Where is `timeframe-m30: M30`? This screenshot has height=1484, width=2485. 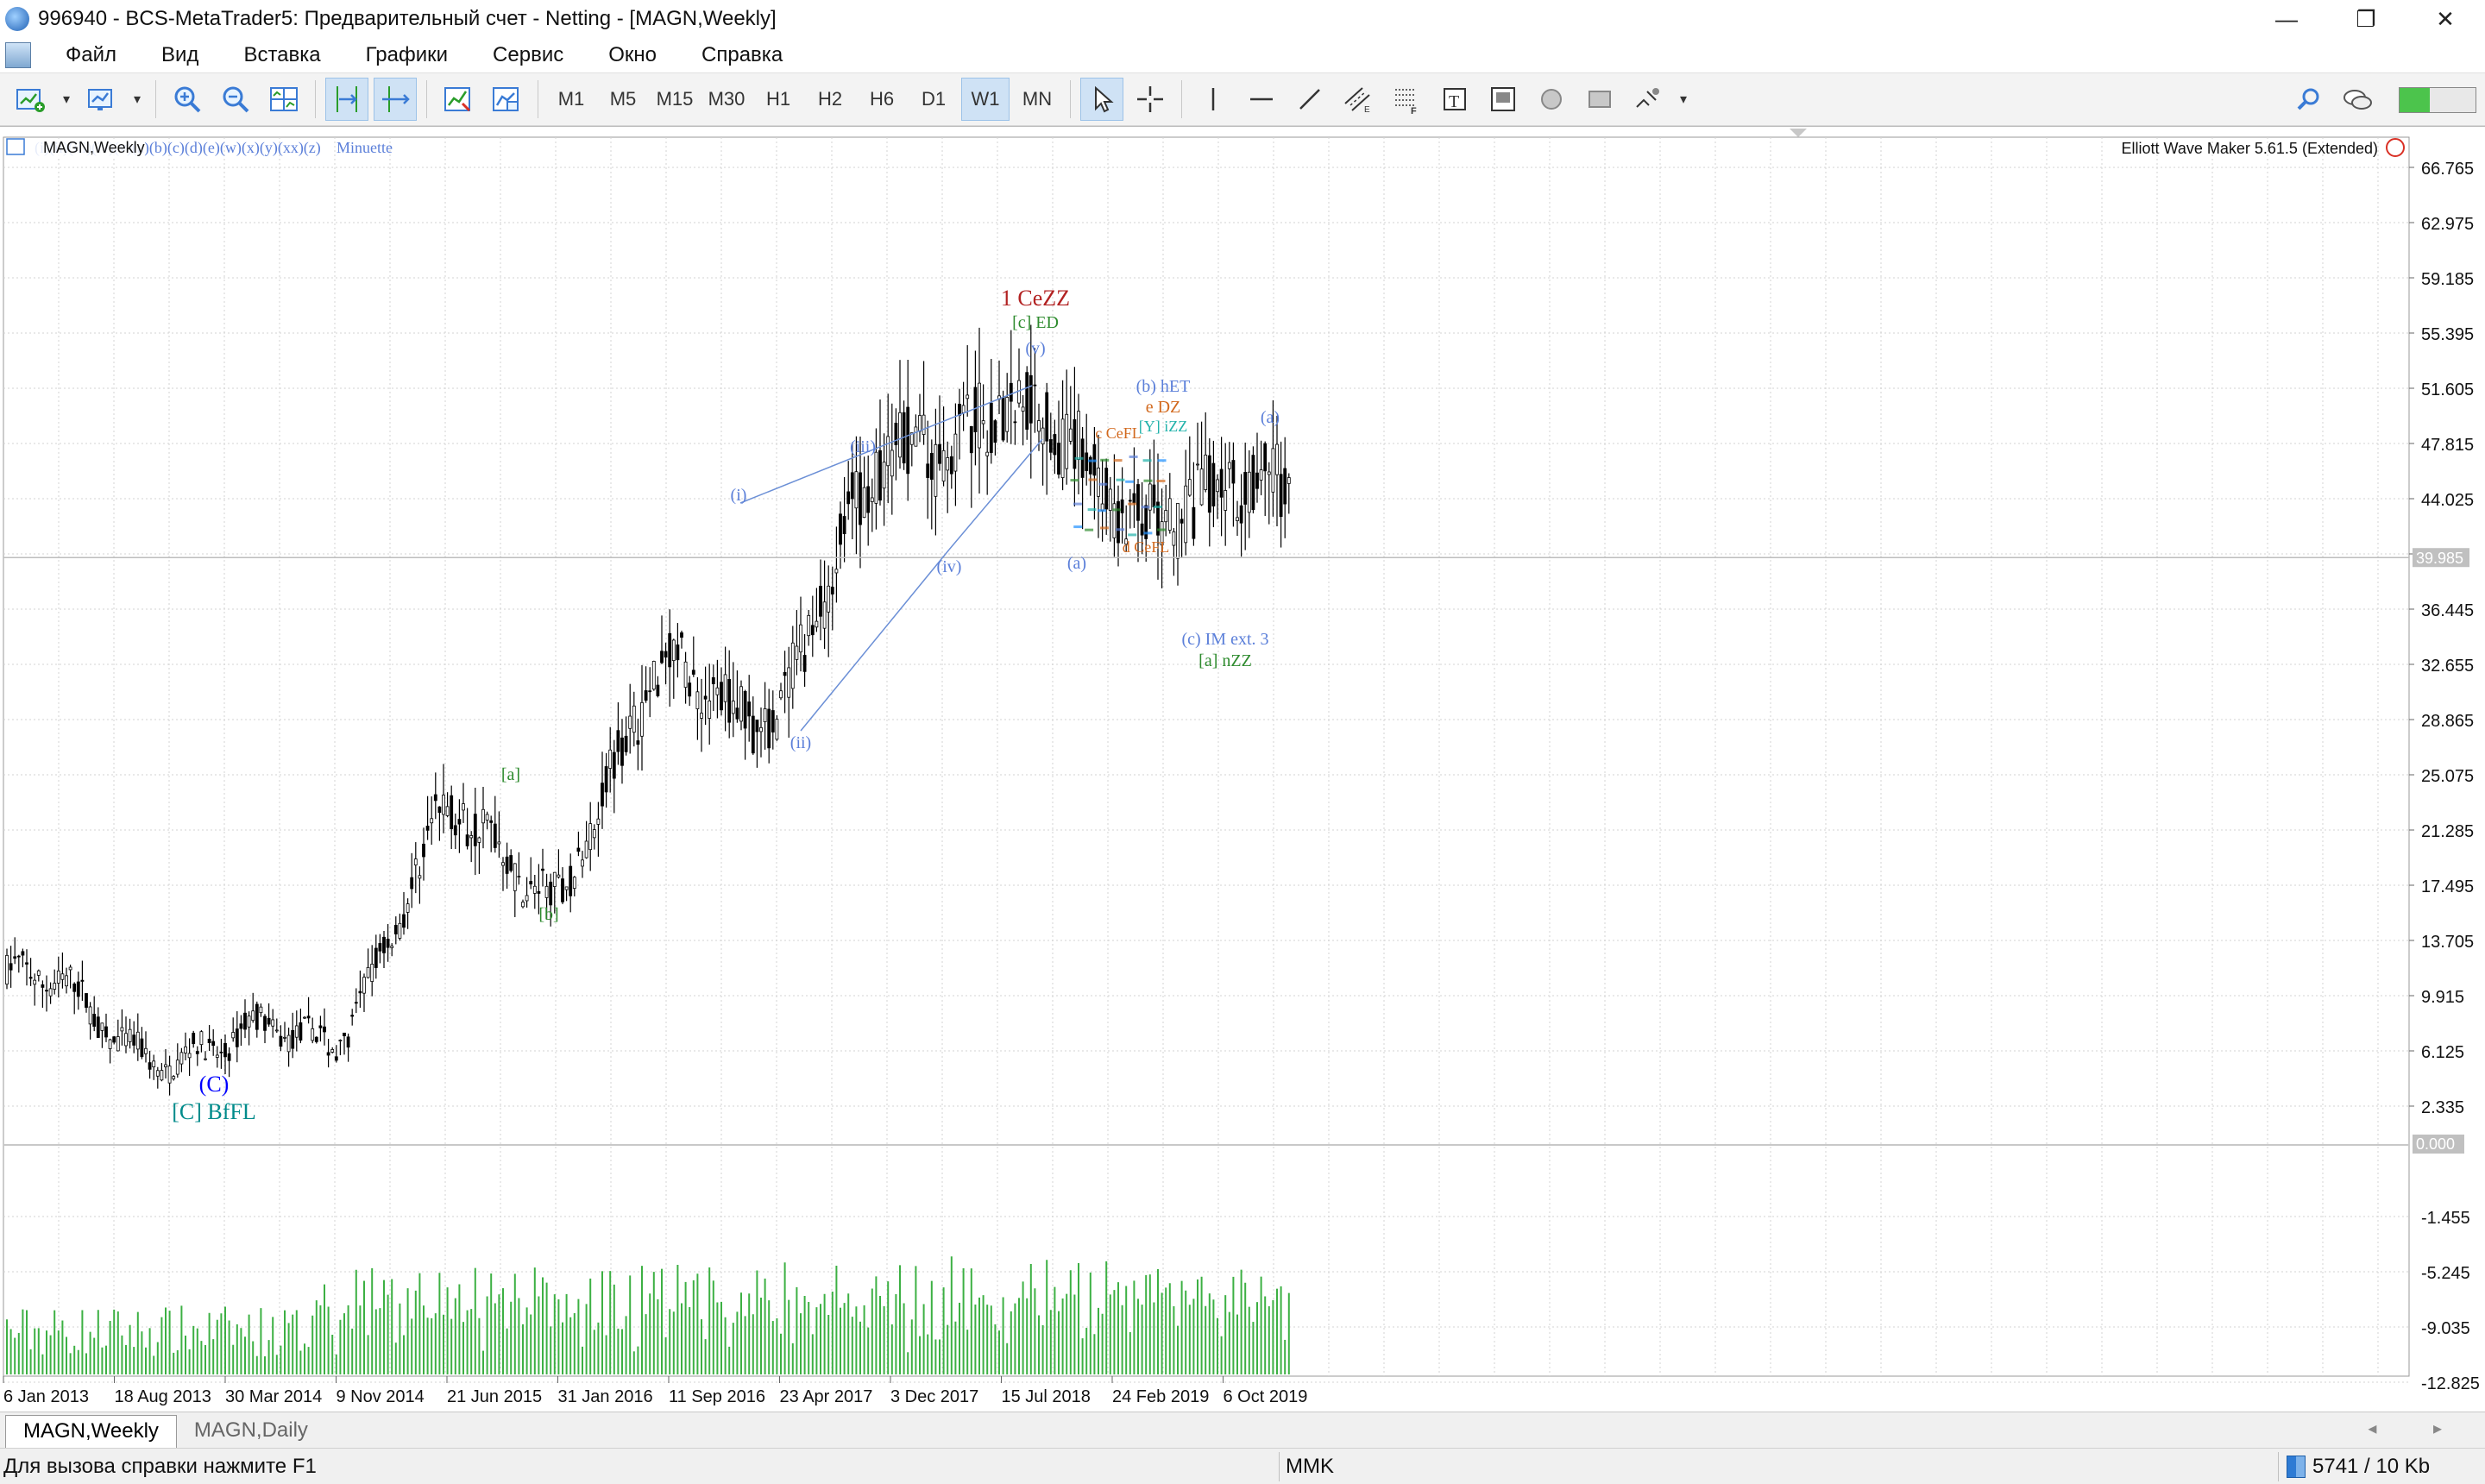
timeframe-m30: M30 is located at coordinates (726, 99).